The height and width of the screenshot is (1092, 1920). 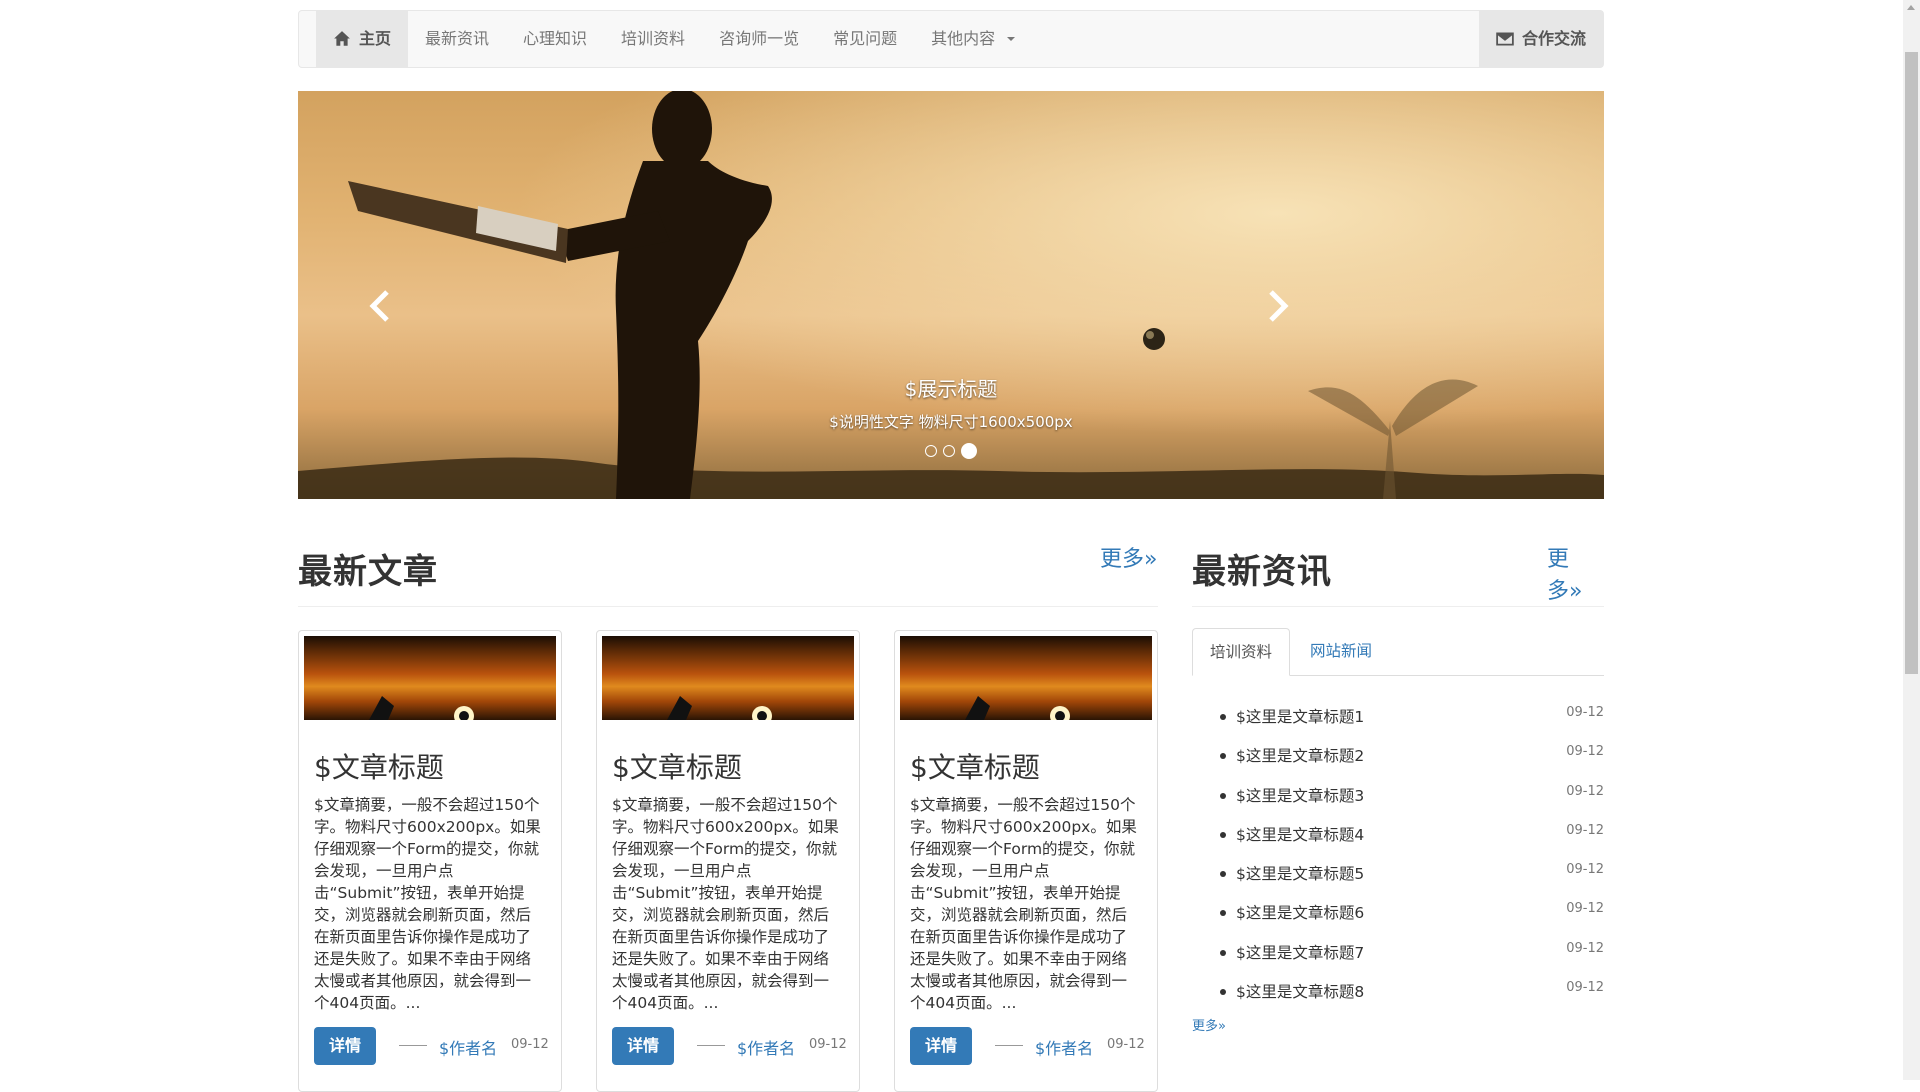 I want to click on chevron-right-icon, so click(x=1279, y=306).